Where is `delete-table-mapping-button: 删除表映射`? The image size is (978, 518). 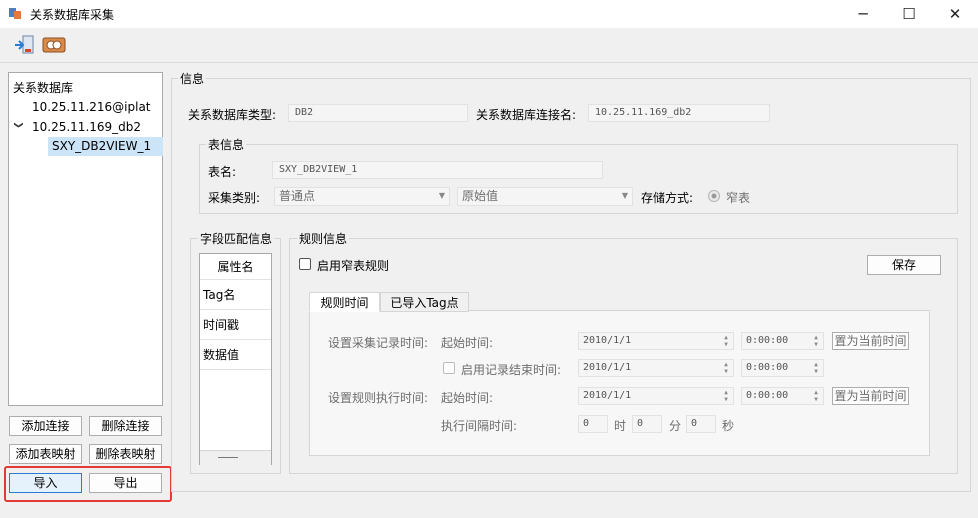 delete-table-mapping-button: 删除表映射 is located at coordinates (125, 454).